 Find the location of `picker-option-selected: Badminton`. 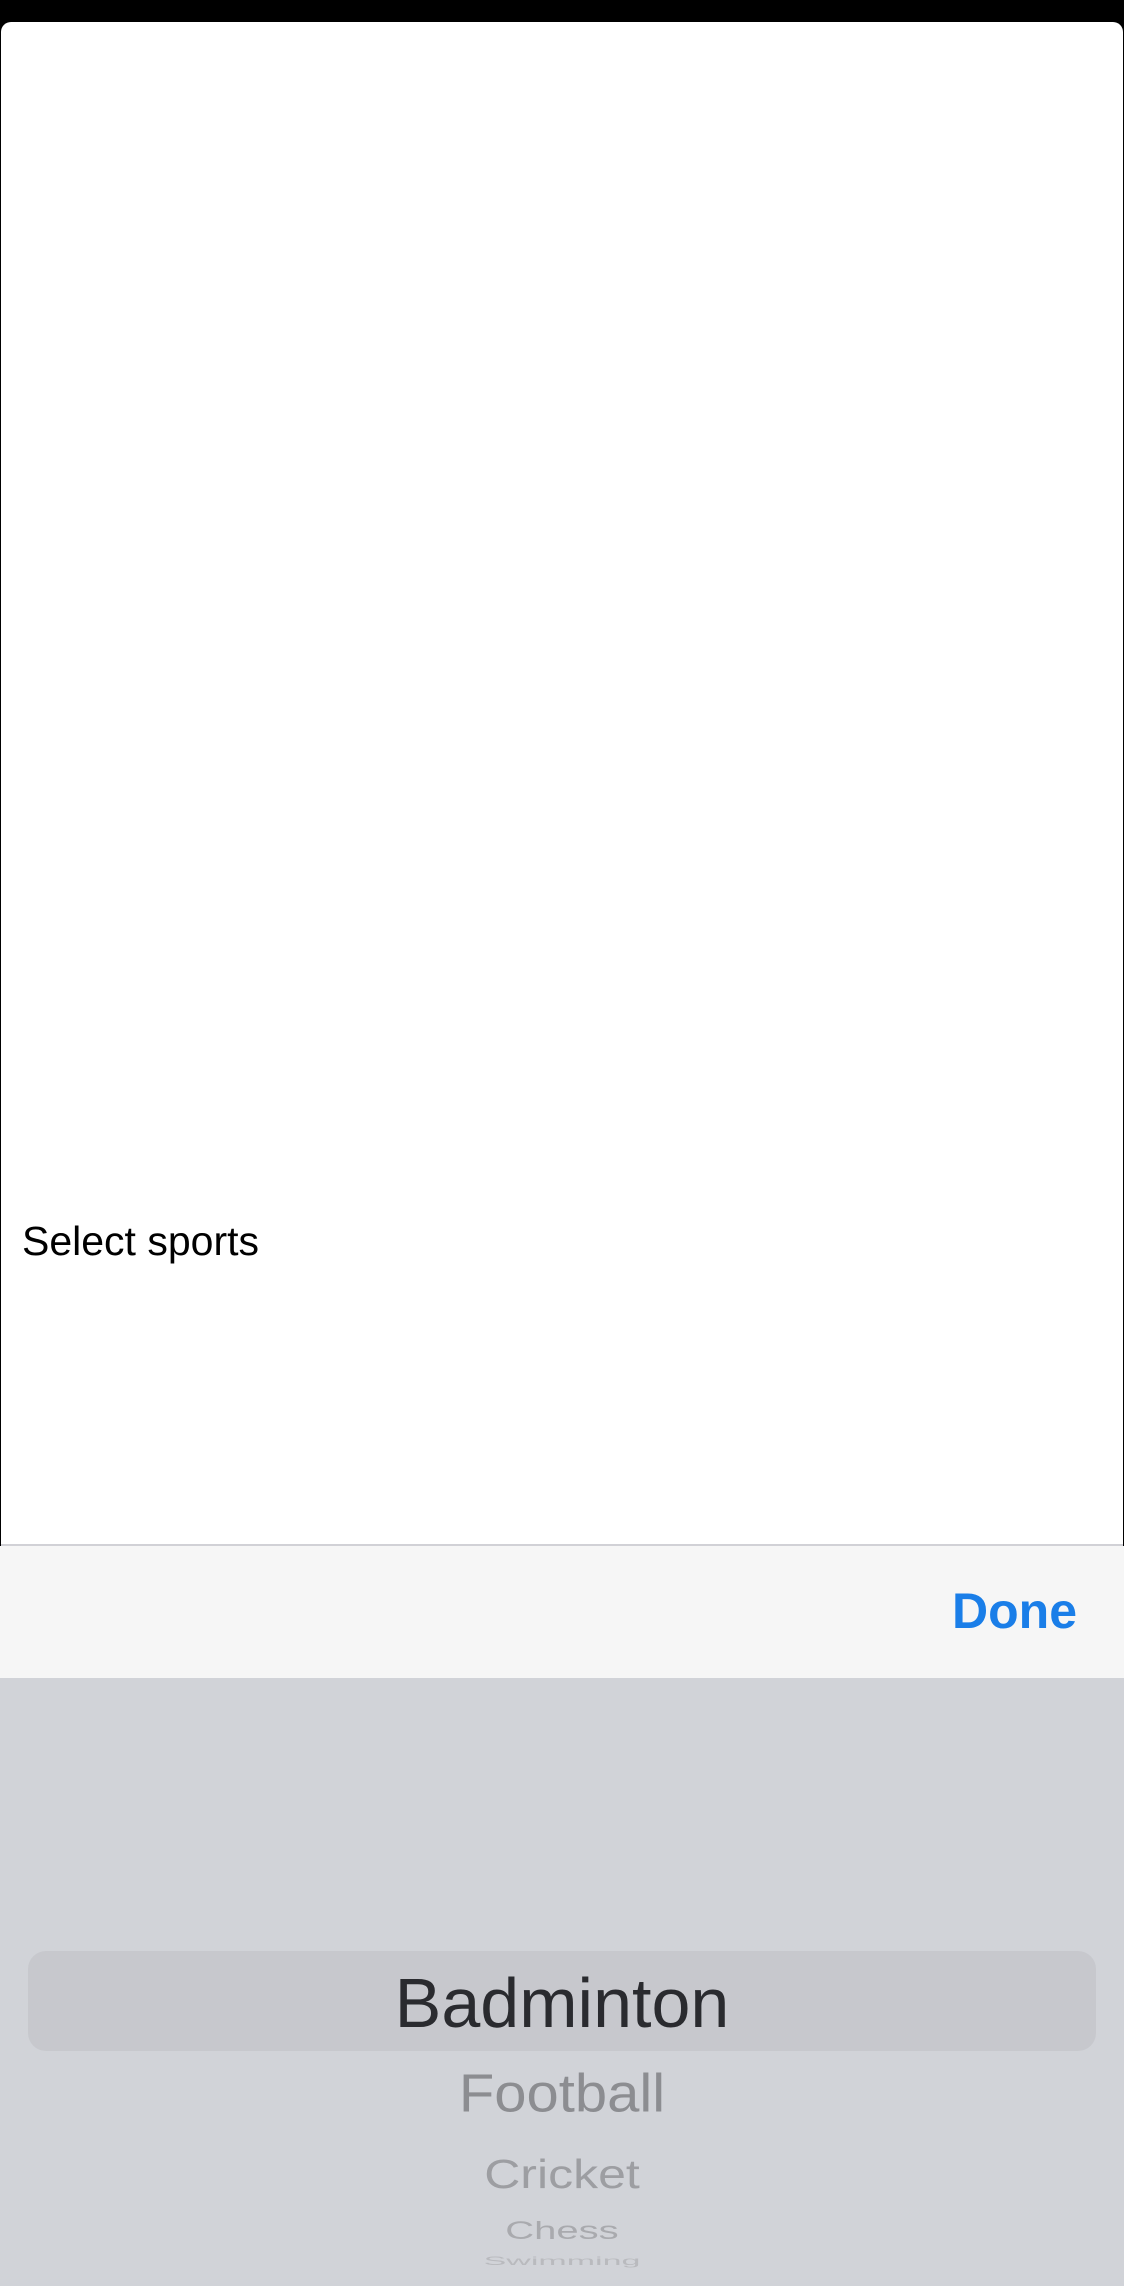

picker-option-selected: Badminton is located at coordinates (562, 2003).